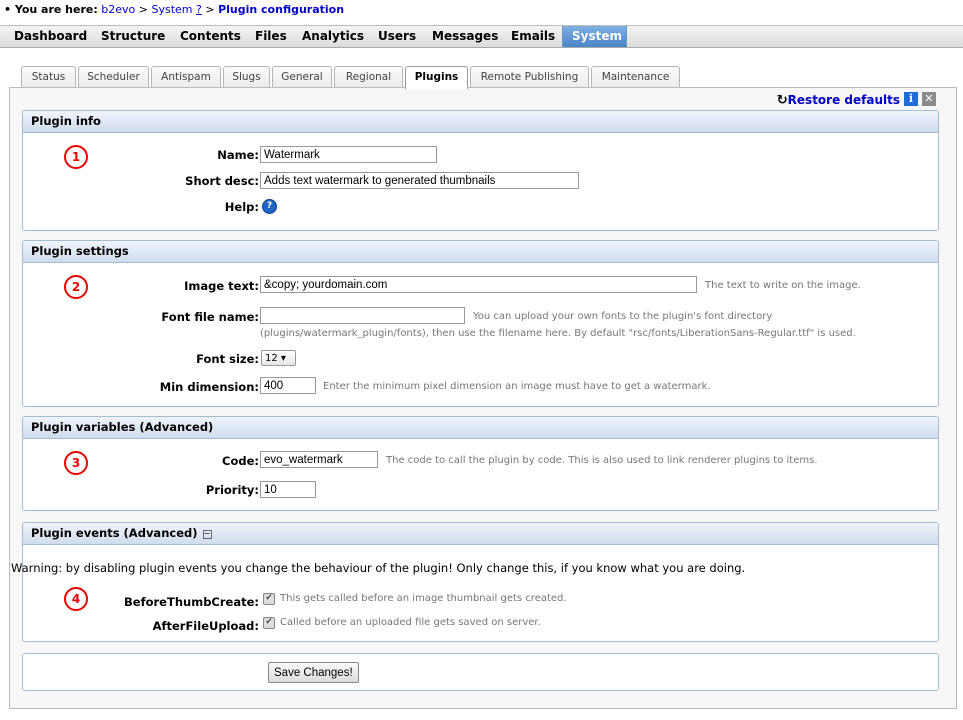 This screenshot has width=963, height=720. What do you see at coordinates (362, 315) in the screenshot?
I see `font-file-input` at bounding box center [362, 315].